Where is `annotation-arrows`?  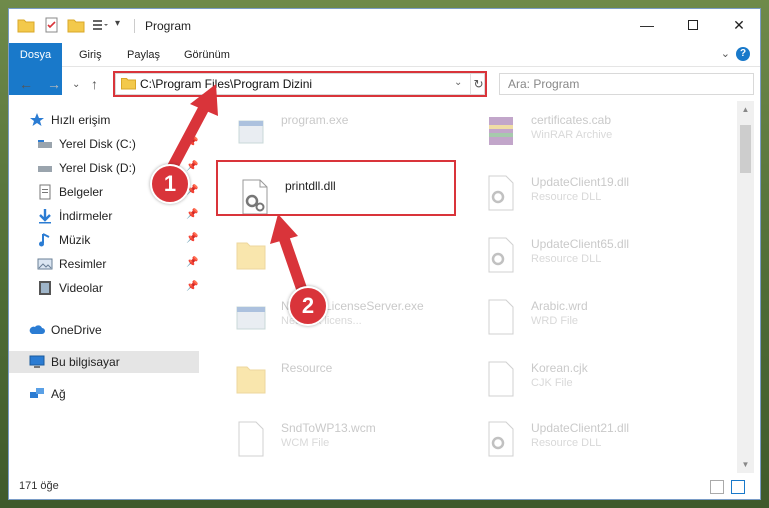
annotation-arrows is located at coordinates (237, 190).